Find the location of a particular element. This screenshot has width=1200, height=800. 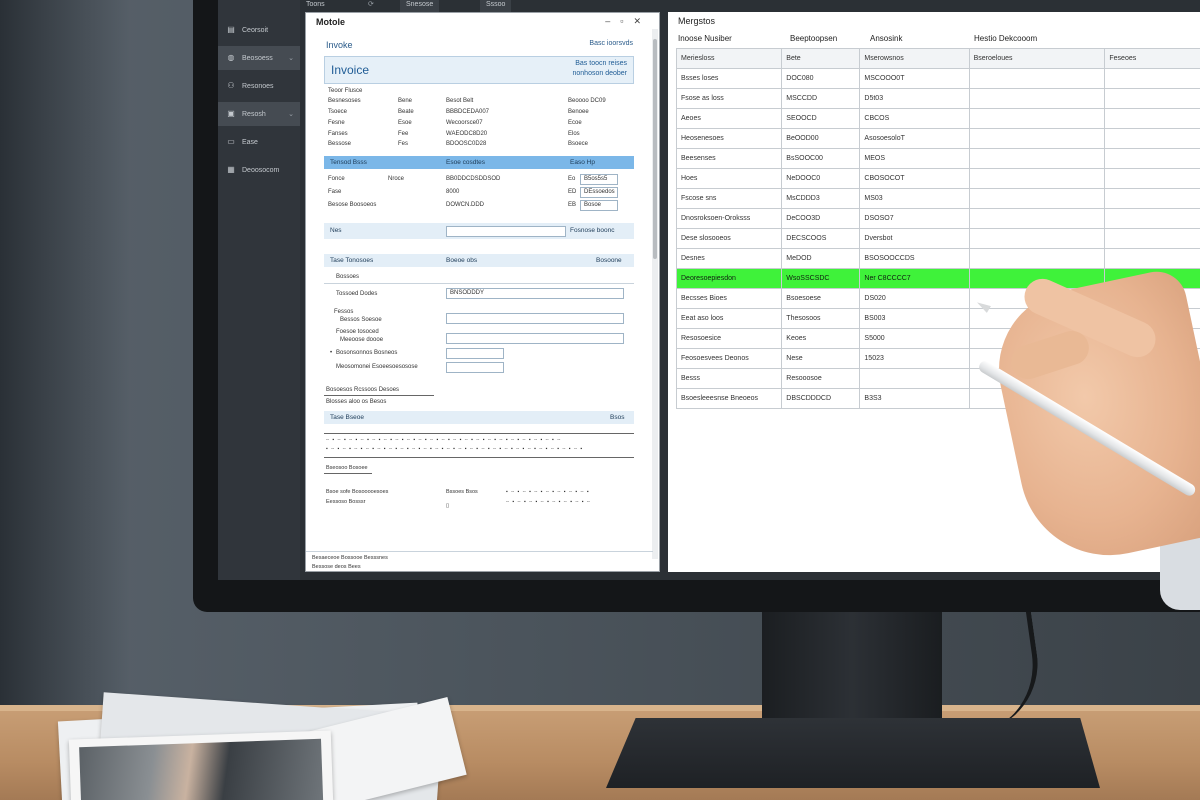

table-cell: Besss is located at coordinates (729, 378).